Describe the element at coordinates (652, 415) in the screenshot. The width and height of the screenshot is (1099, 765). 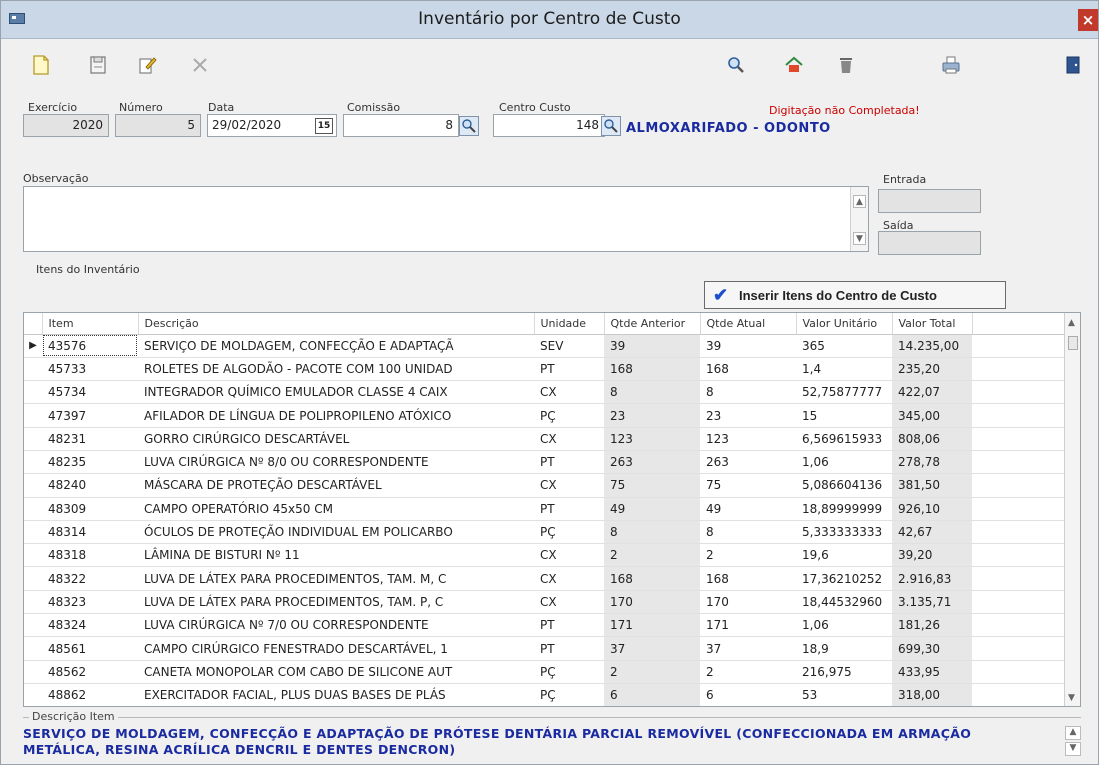
I see `cell-qtde-anterior: 23` at that location.